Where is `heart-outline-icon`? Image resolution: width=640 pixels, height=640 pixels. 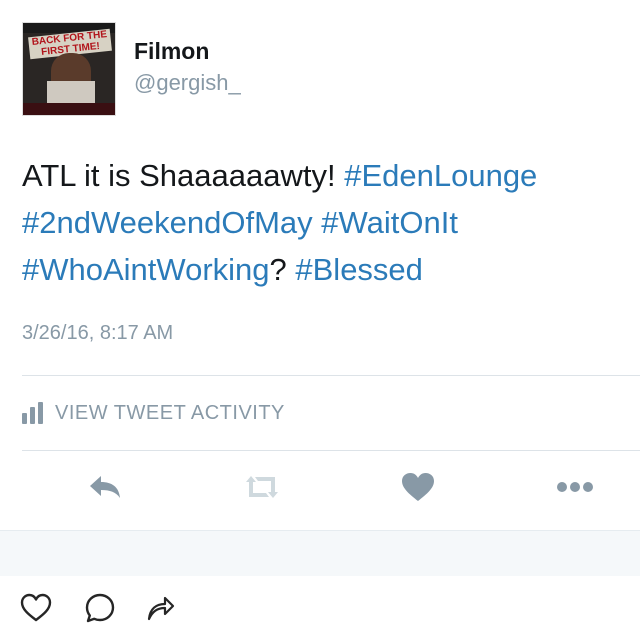
heart-outline-icon is located at coordinates (36, 607).